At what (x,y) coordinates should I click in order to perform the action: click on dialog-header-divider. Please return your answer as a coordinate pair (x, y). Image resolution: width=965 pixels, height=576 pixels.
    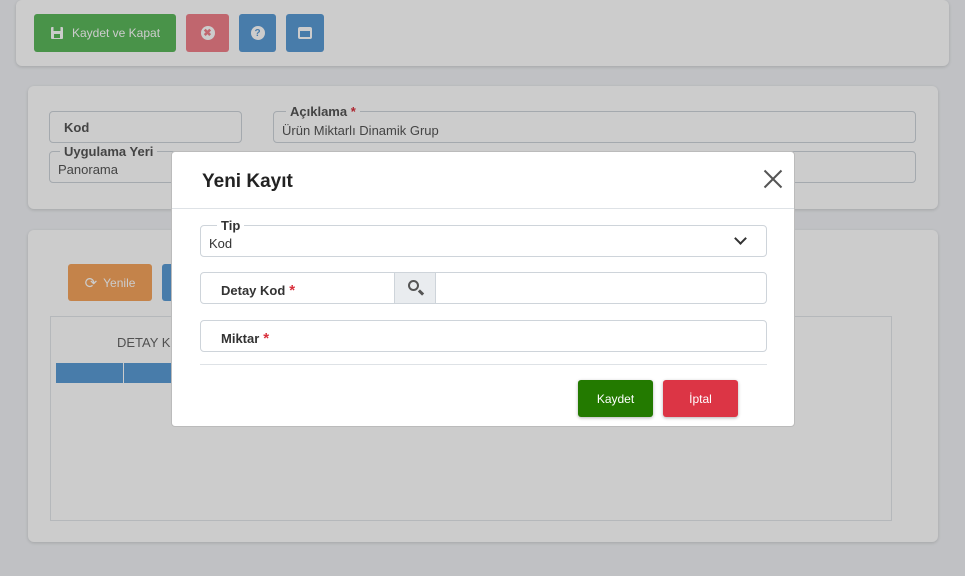
    Looking at the image, I should click on (483, 208).